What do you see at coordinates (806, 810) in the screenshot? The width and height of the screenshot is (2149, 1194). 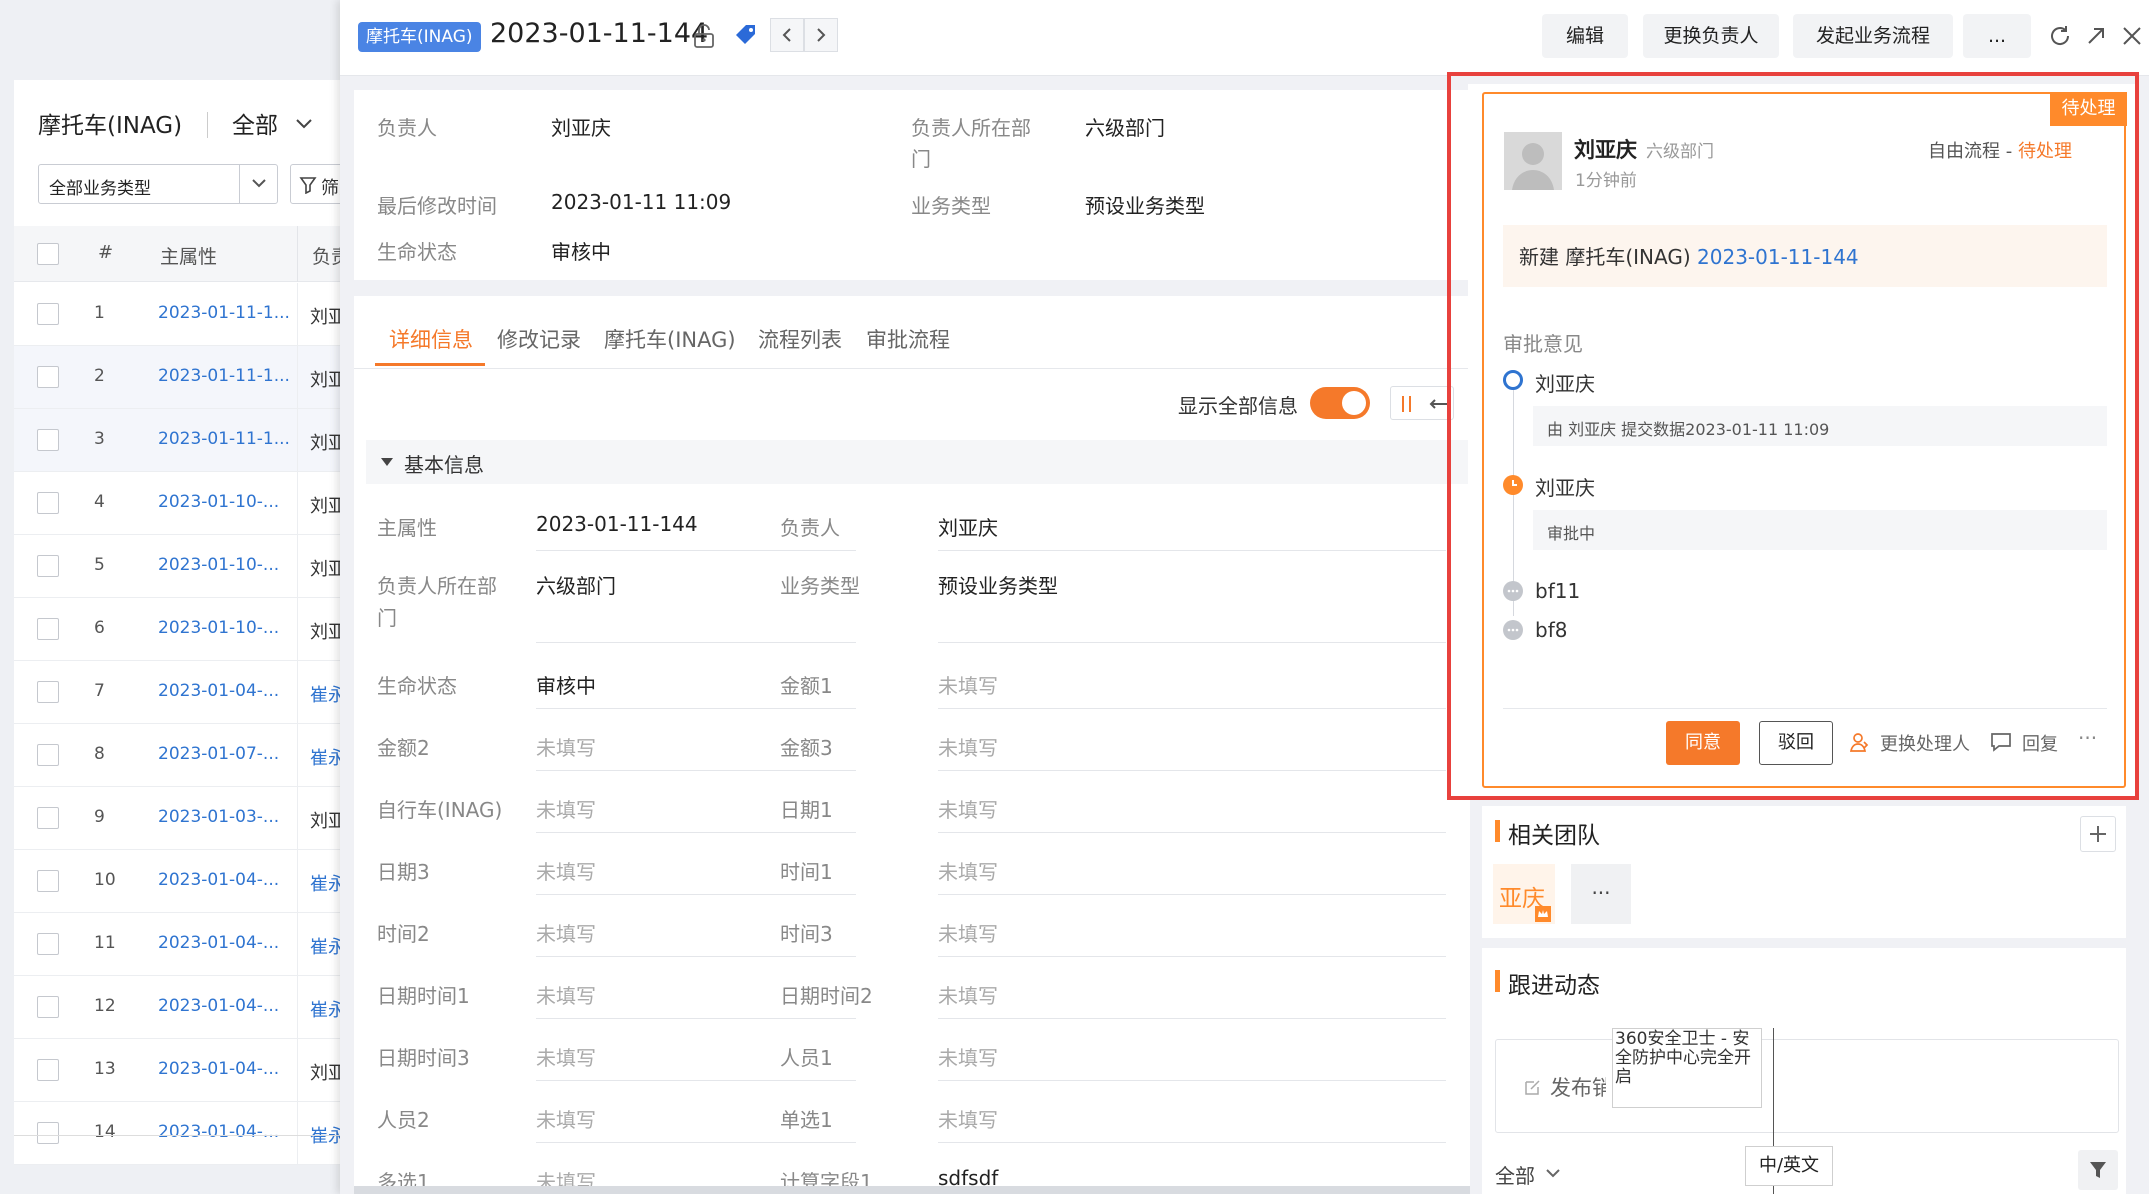 I see `field-label: 日期1` at bounding box center [806, 810].